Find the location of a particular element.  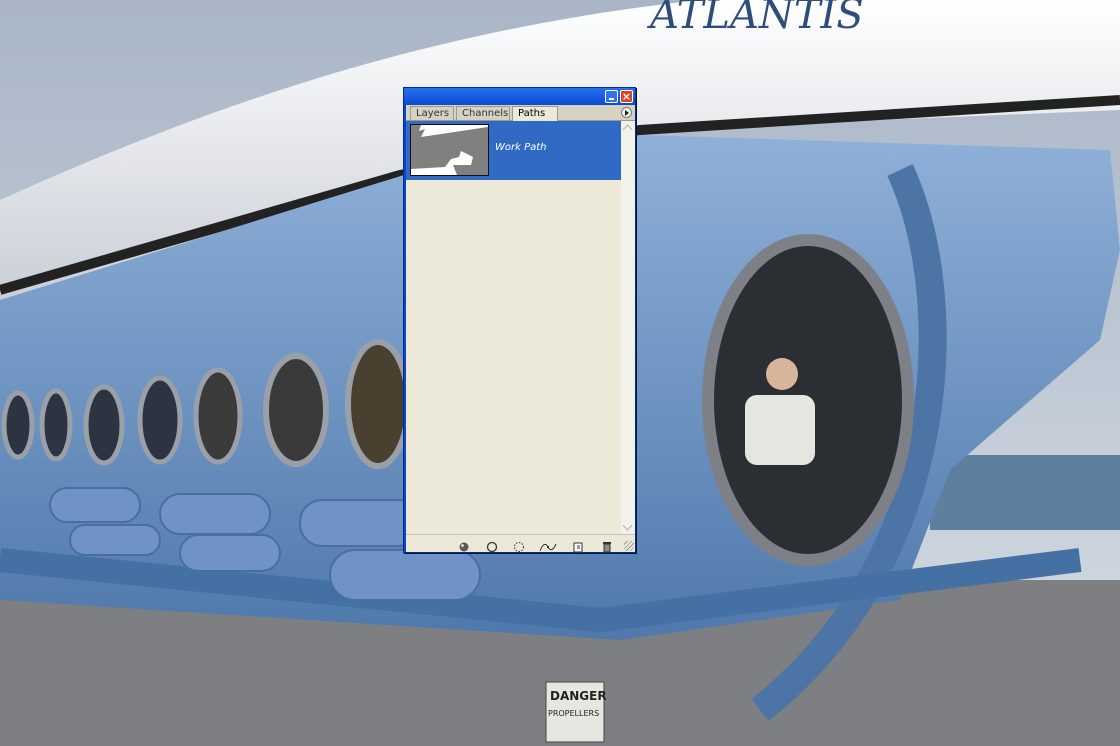

palette-tabs: Layers Channels Paths is located at coordinates (520, 113).